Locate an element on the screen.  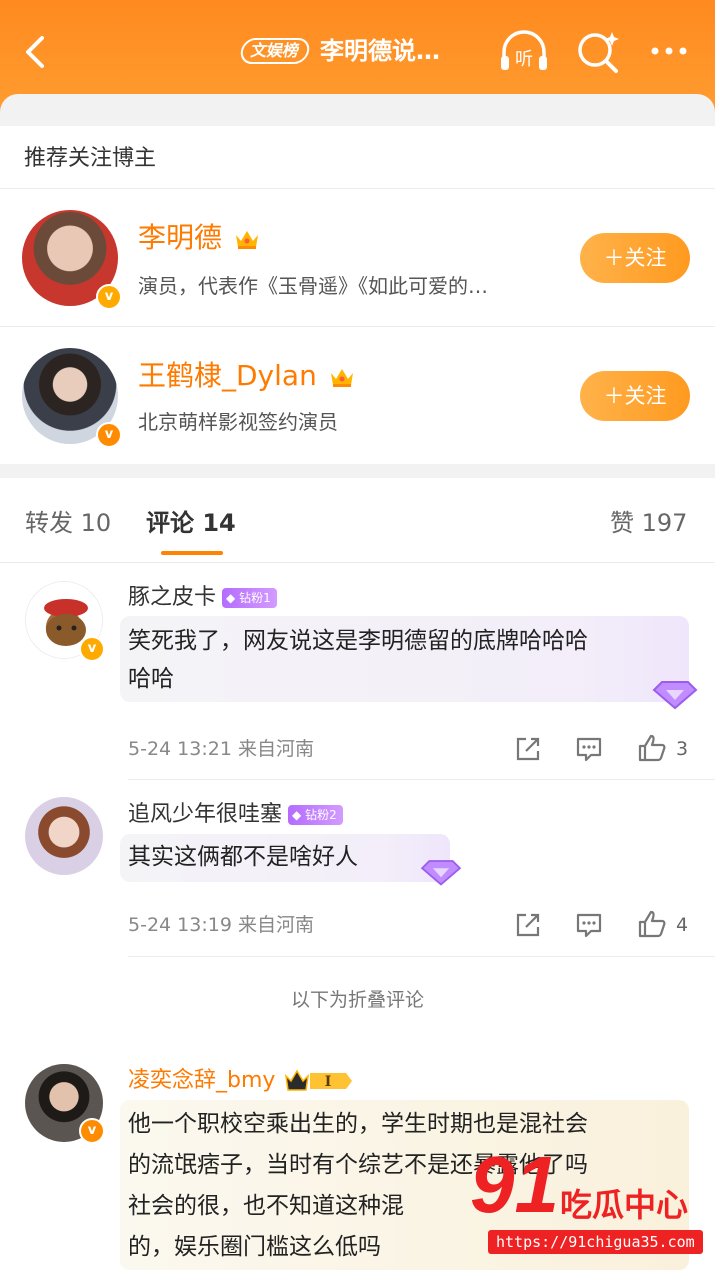
comment-text: 哈哈 is located at coordinates (151, 679).